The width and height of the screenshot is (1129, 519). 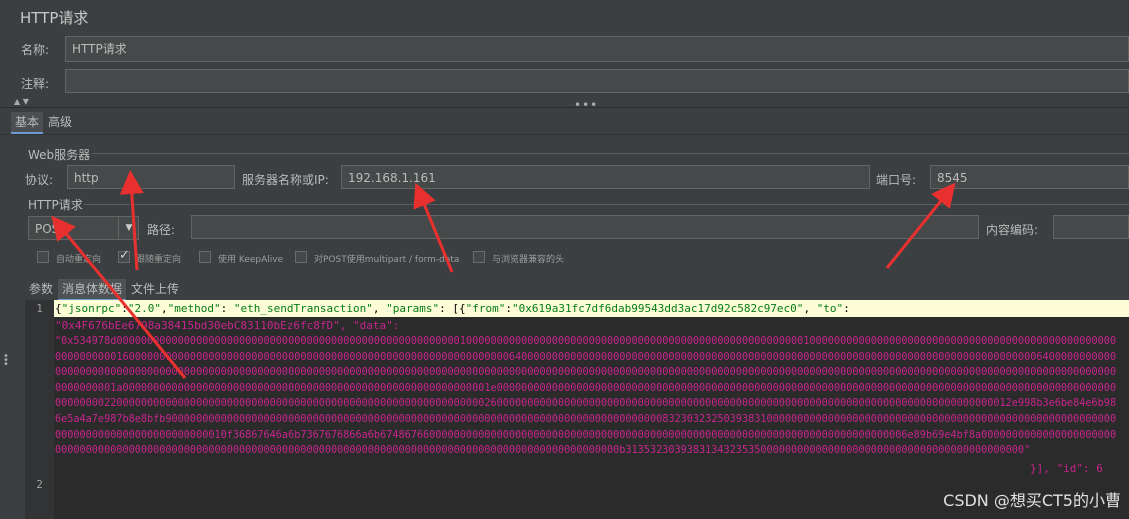 I want to click on arrow-method, so click(x=119, y=297).